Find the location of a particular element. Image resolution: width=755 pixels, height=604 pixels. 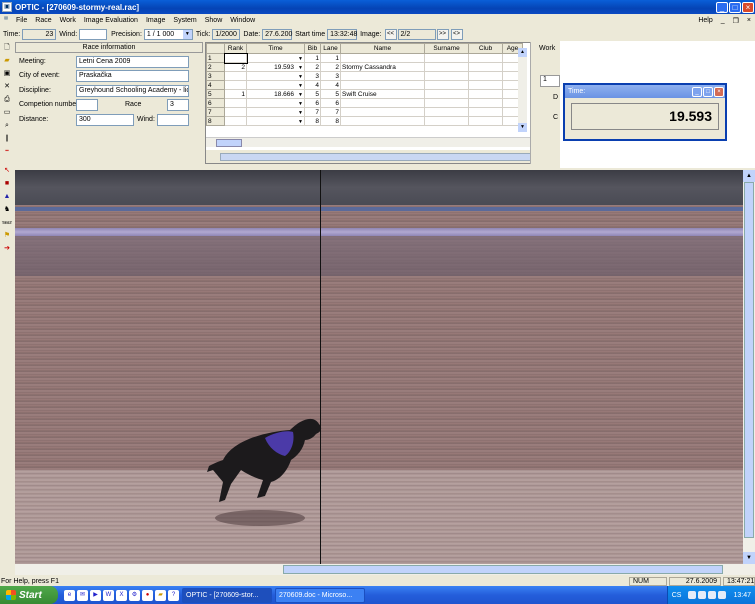

bib-cell: 1 is located at coordinates (312, 58).